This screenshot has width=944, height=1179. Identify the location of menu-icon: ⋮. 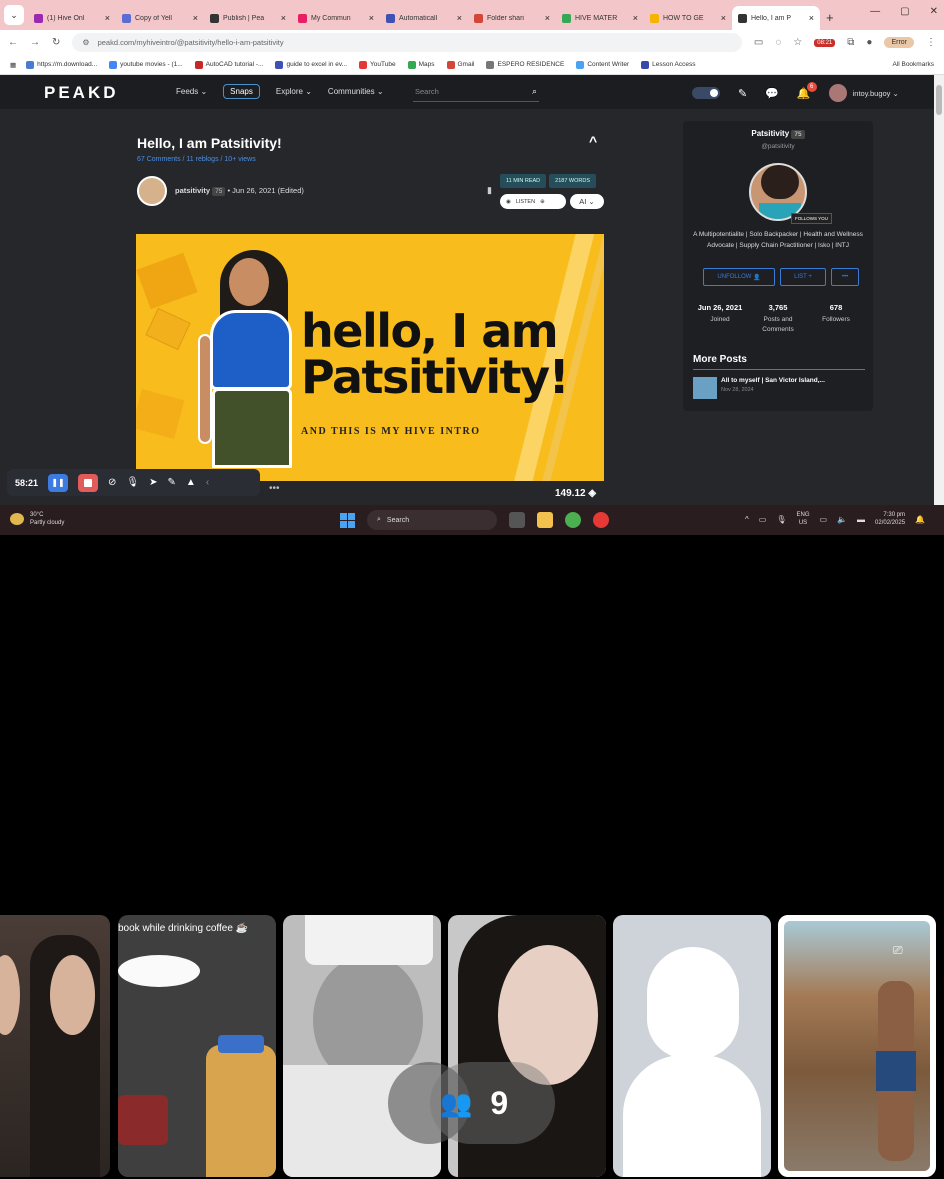
(931, 42).